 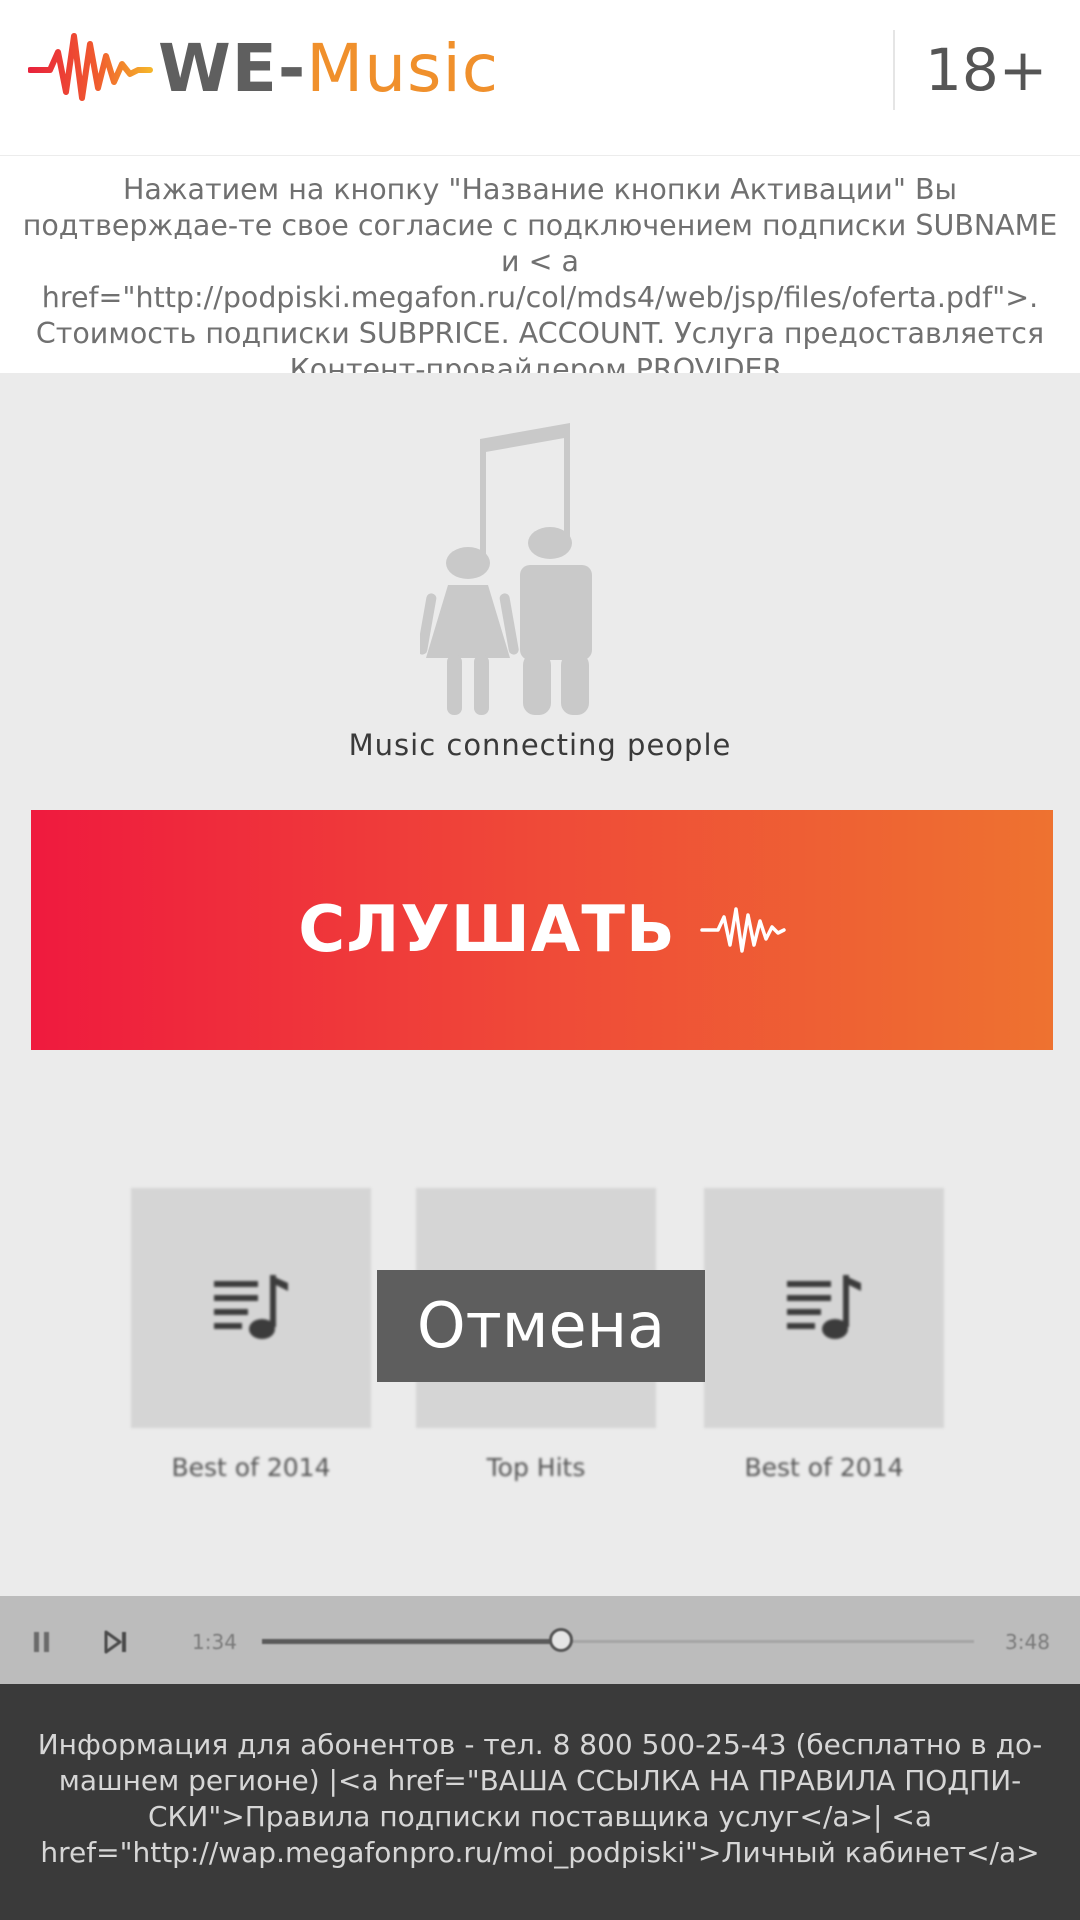 I want to click on pause-icon, so click(x=42, y=1642).